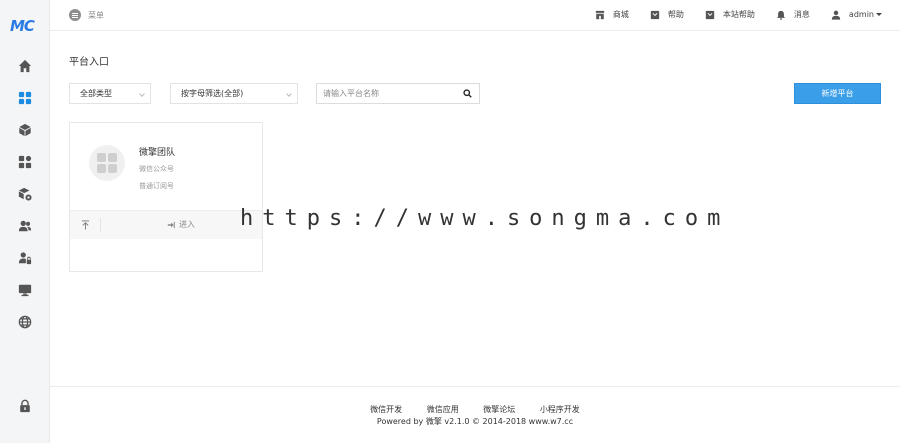 The height and width of the screenshot is (443, 900). I want to click on sidebar-item-platform, so click(25, 98).